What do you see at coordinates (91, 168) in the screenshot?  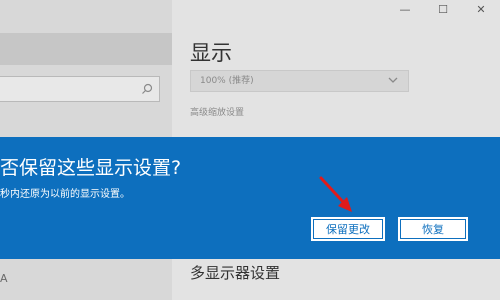 I see `dialog-title: 否保留这些显示设置?` at bounding box center [91, 168].